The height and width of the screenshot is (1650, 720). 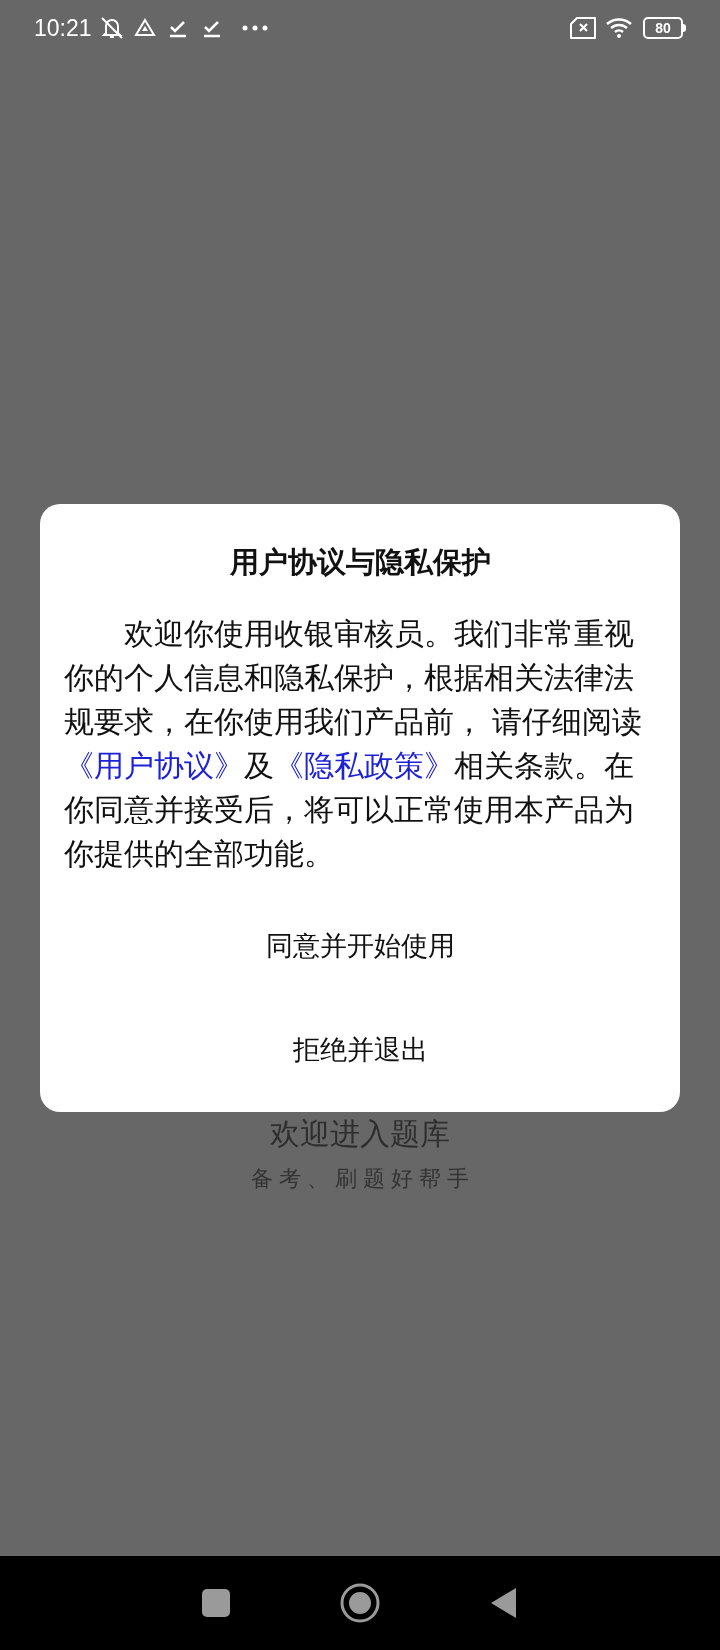 What do you see at coordinates (63, 28) in the screenshot?
I see `status-time: 10:21` at bounding box center [63, 28].